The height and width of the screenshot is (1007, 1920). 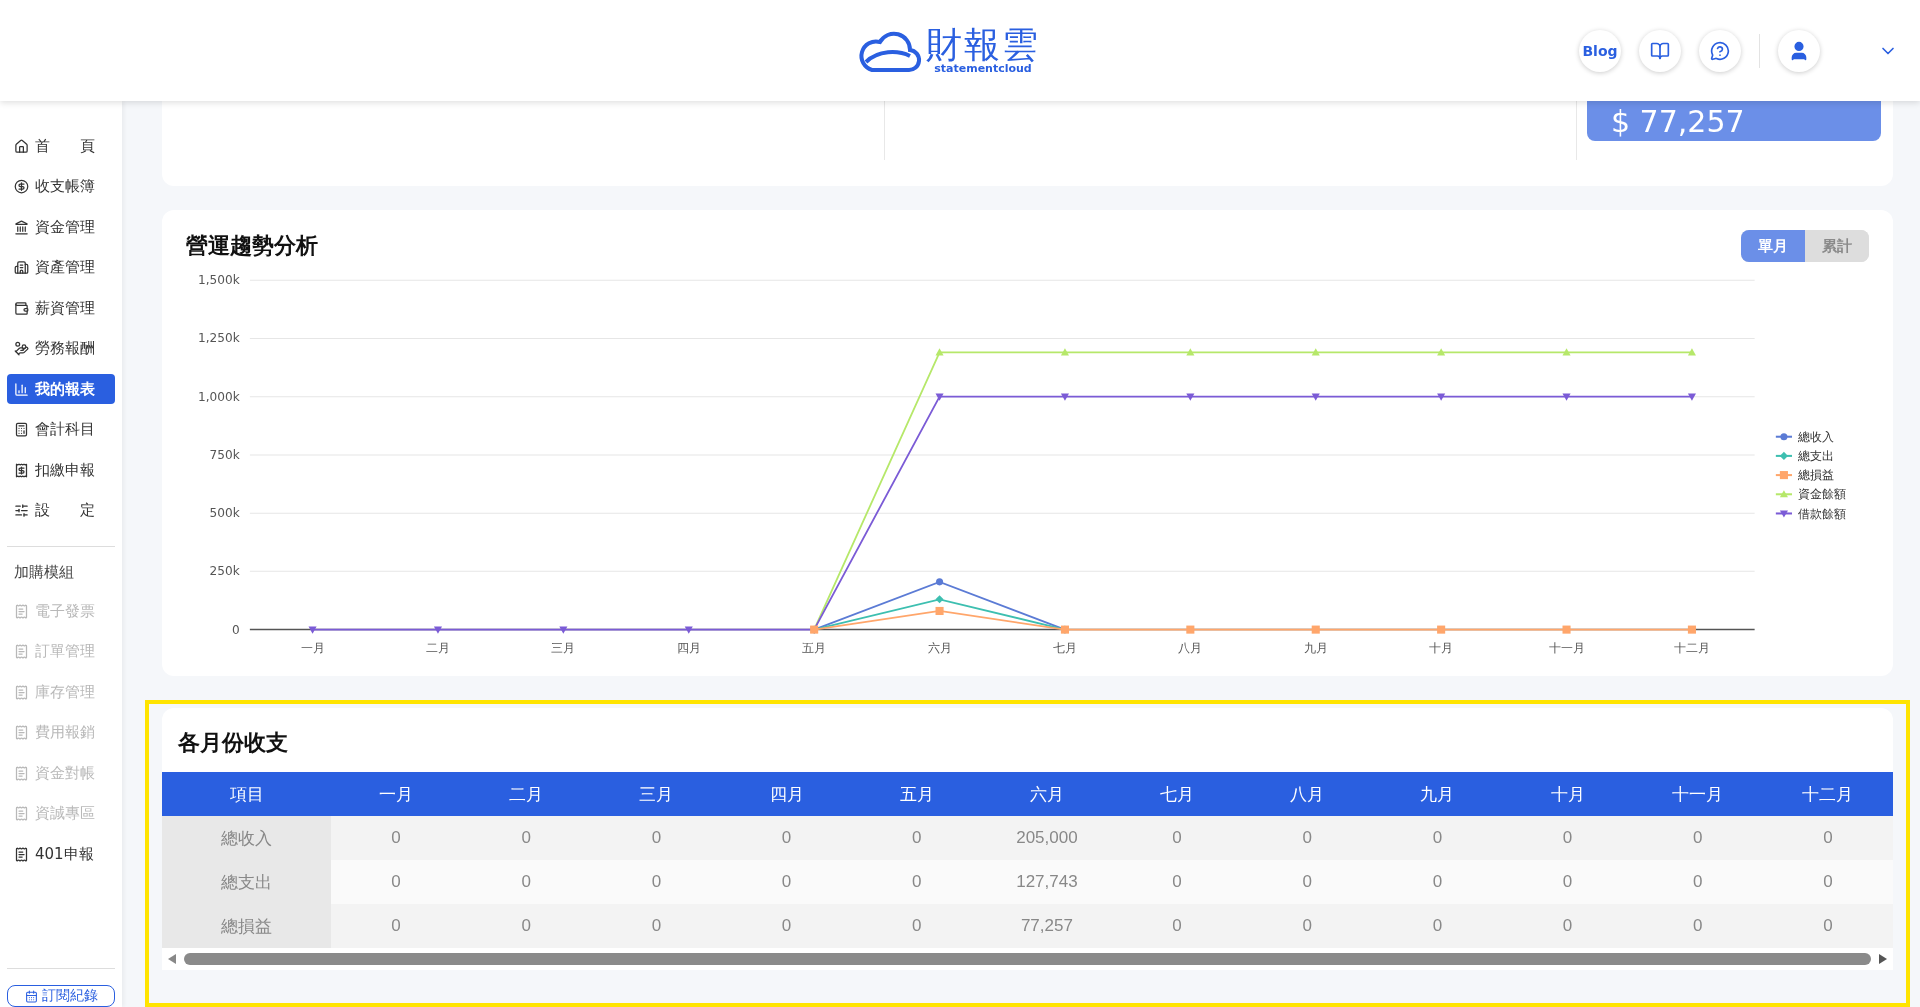 I want to click on sidebar-item: 首 頁, so click(x=61, y=146).